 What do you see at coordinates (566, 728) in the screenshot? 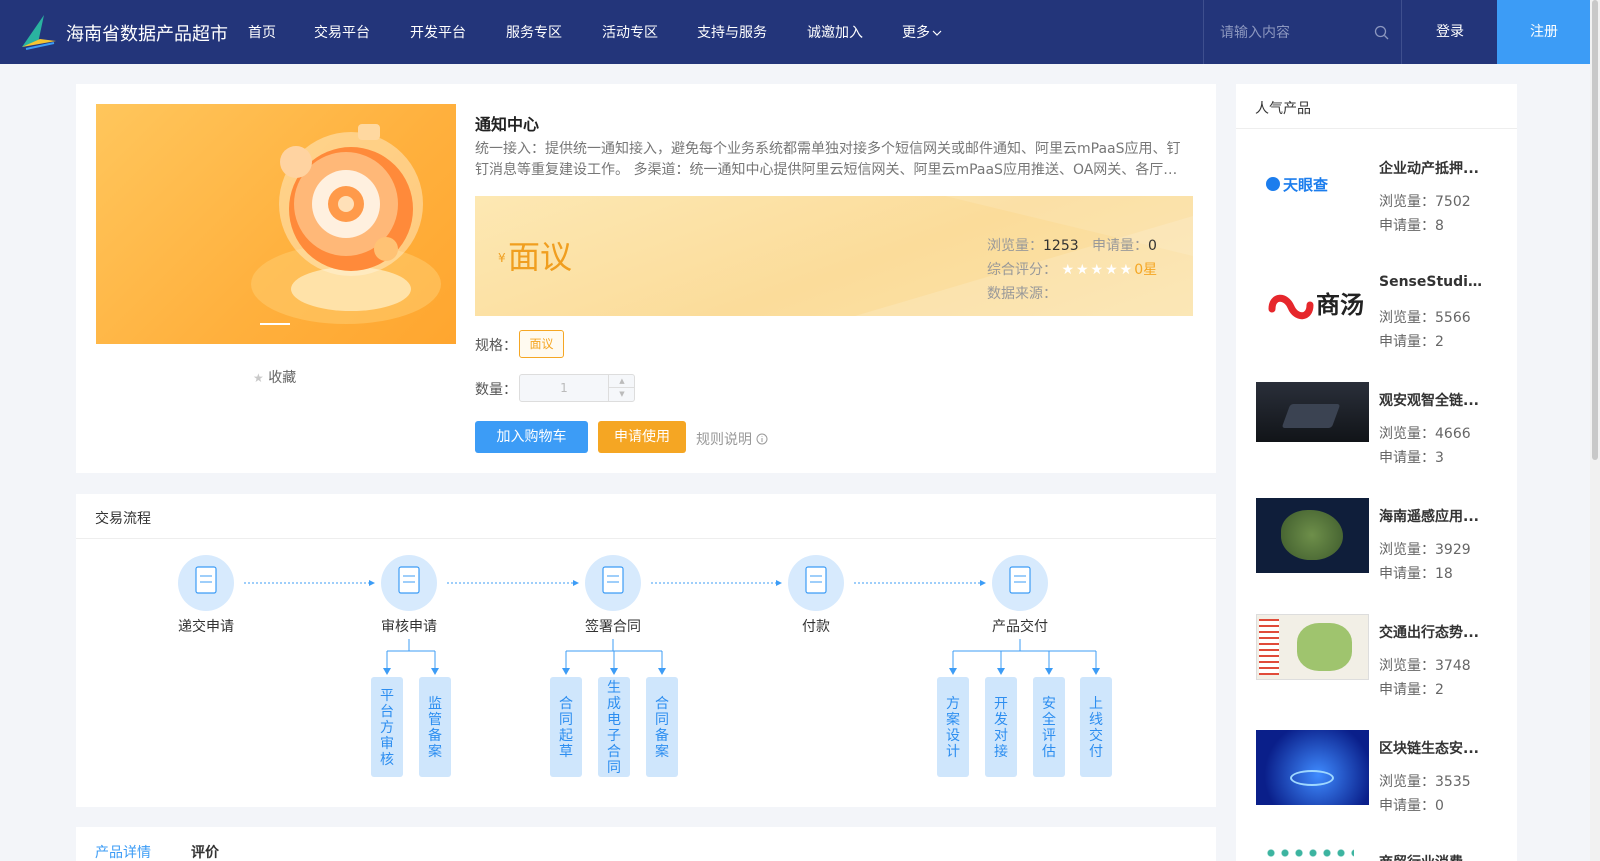
I see `substep-label: 合同起草` at bounding box center [566, 728].